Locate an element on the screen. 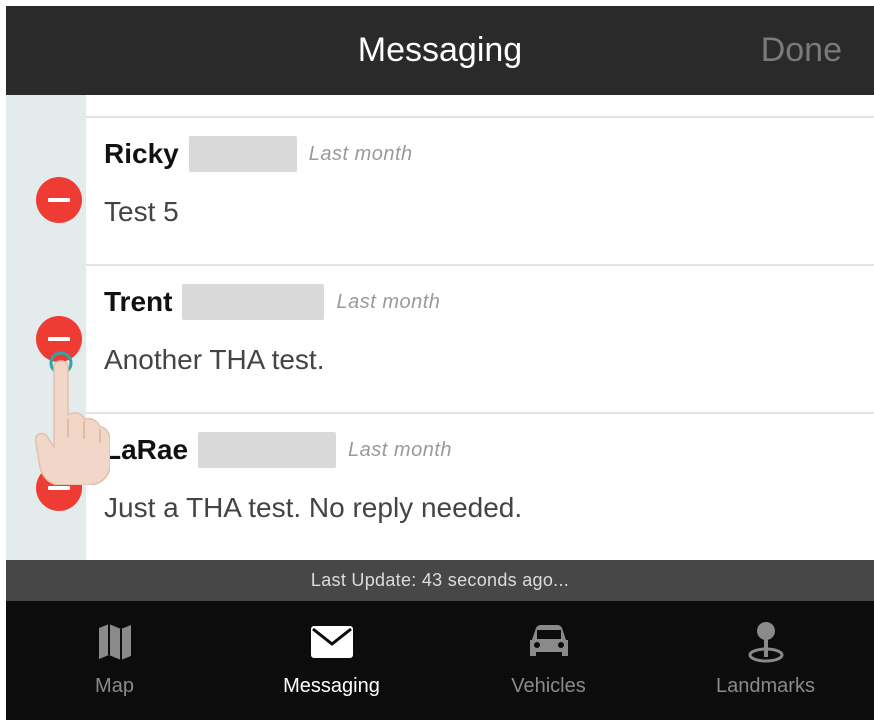 The height and width of the screenshot is (720, 874). message-header: LaRae Last month is located at coordinates (278, 450).